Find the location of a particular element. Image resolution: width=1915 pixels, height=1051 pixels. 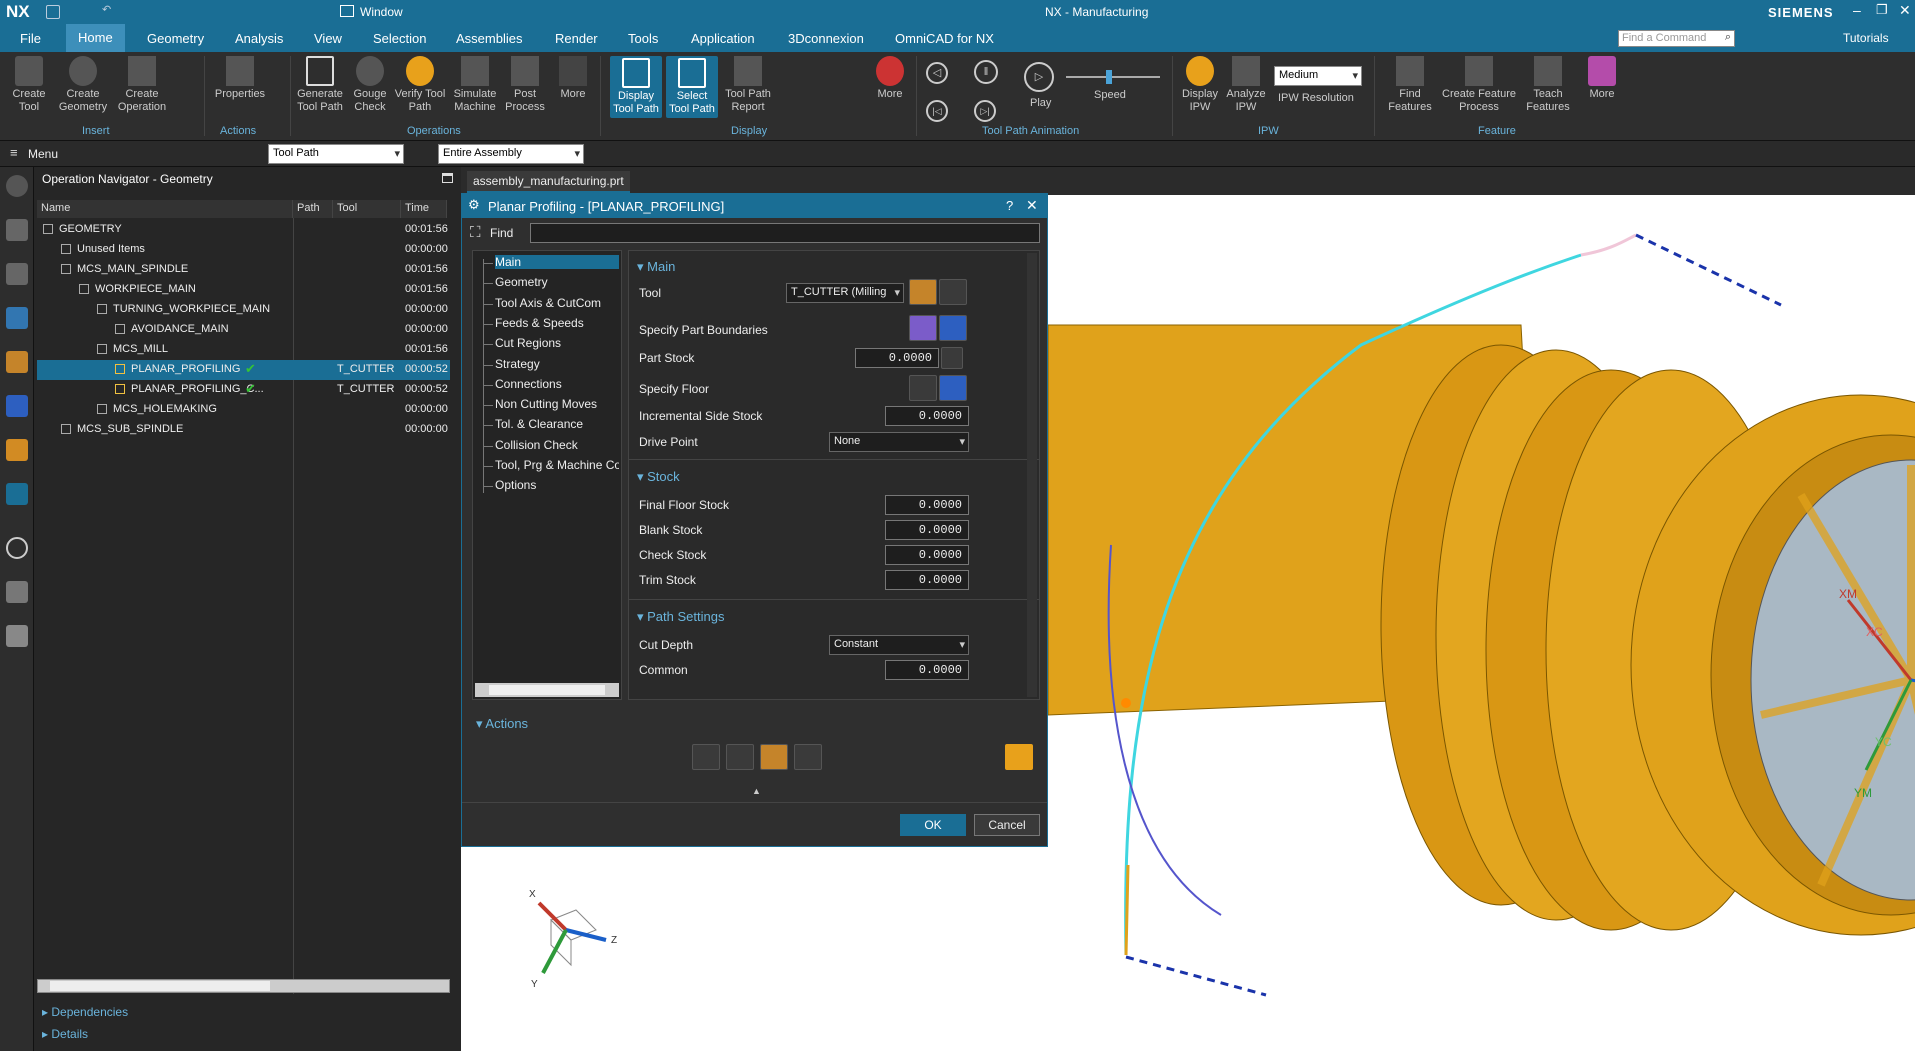

menu-analysis: Analysis is located at coordinates (259, 38).